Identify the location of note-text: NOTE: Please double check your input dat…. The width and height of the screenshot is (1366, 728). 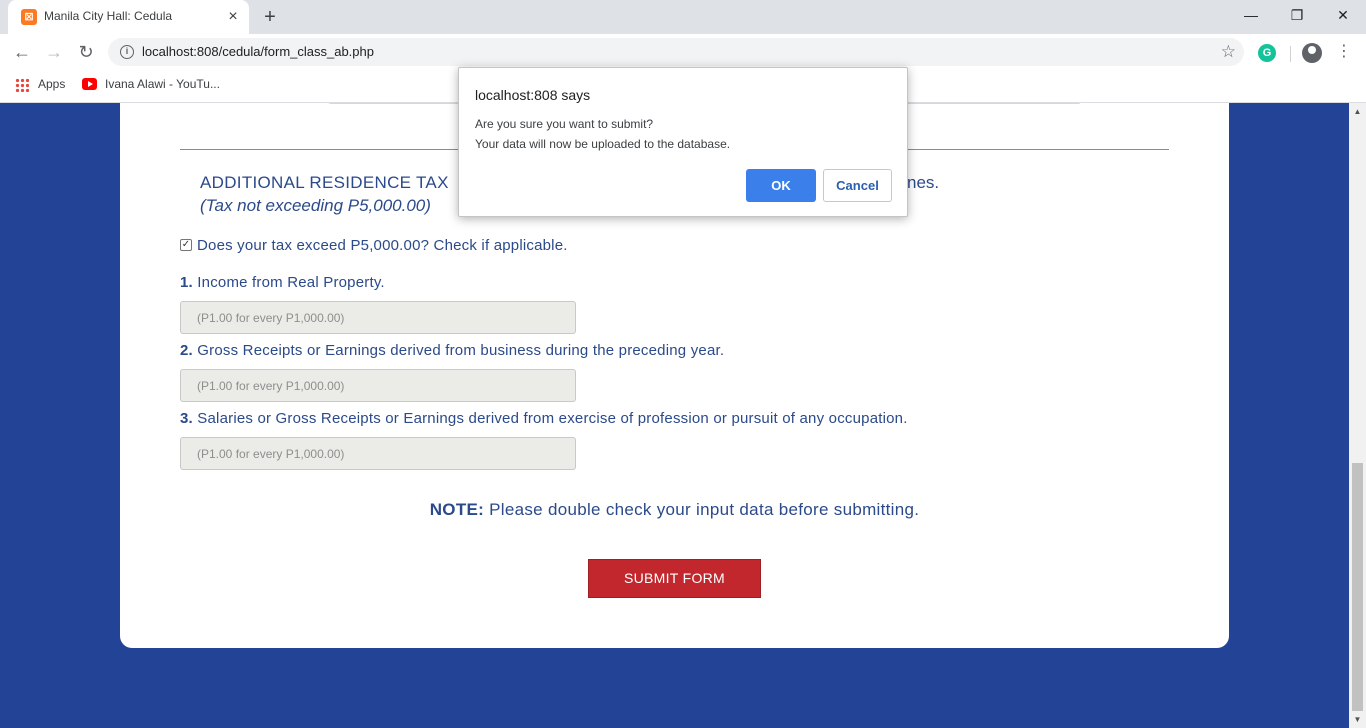
(674, 510).